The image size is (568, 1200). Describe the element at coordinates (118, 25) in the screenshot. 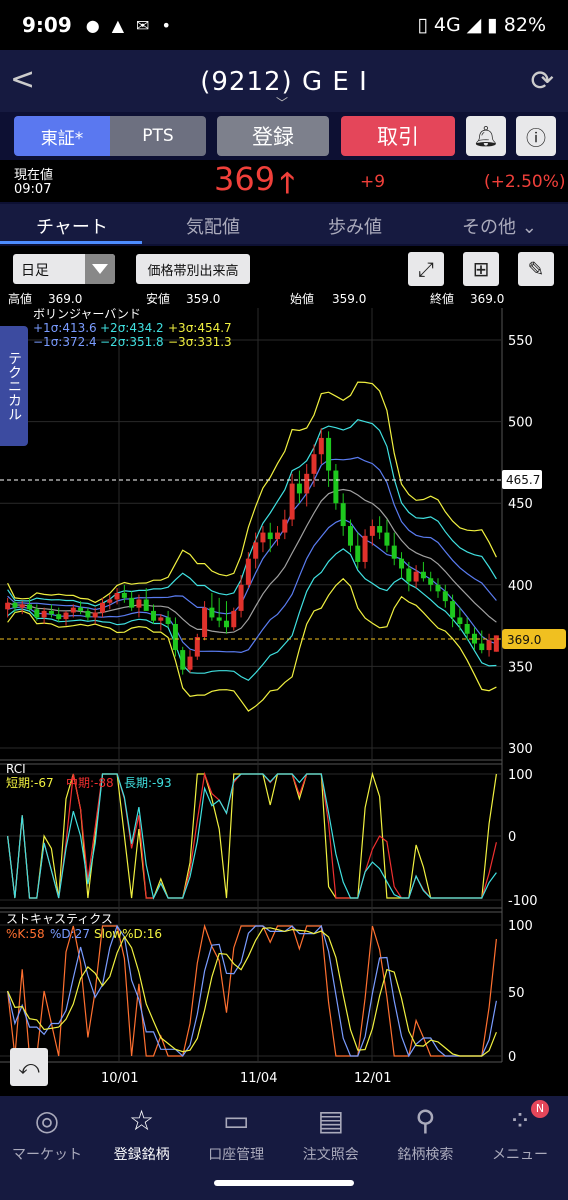

I see `warning-icon: ▲` at that location.